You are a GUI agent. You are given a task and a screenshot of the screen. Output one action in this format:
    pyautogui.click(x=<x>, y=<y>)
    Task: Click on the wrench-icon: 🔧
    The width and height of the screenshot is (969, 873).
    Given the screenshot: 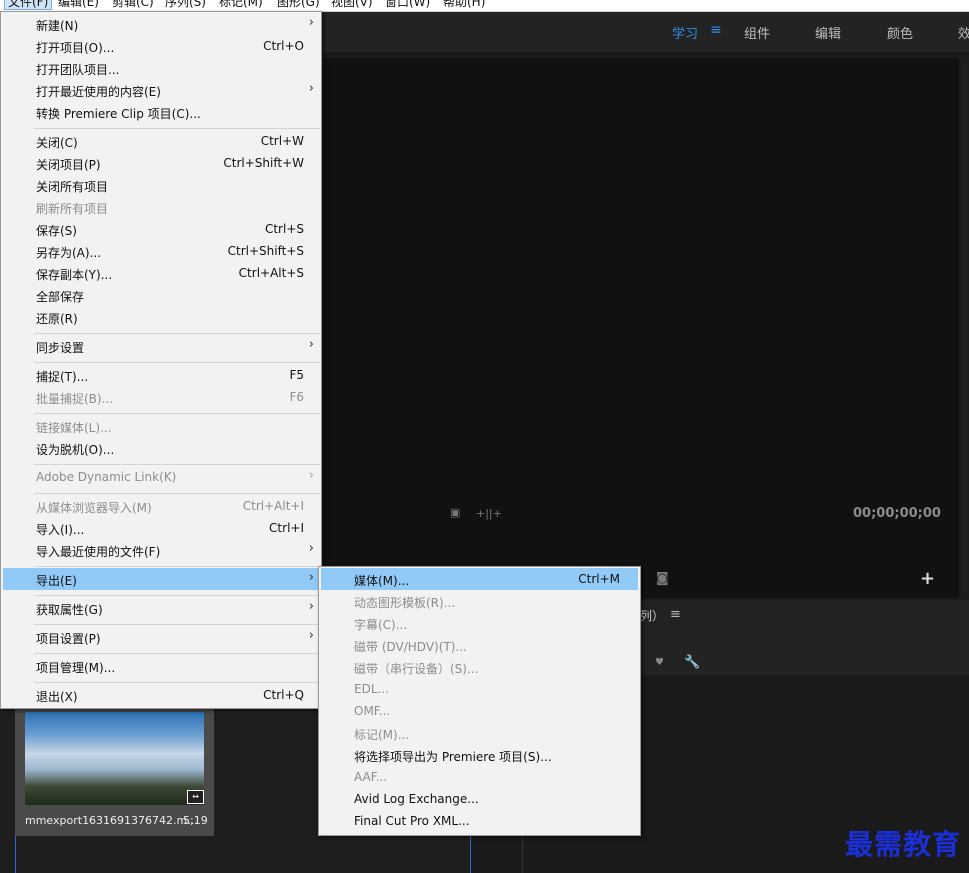 What is the action you would take?
    pyautogui.click(x=692, y=662)
    